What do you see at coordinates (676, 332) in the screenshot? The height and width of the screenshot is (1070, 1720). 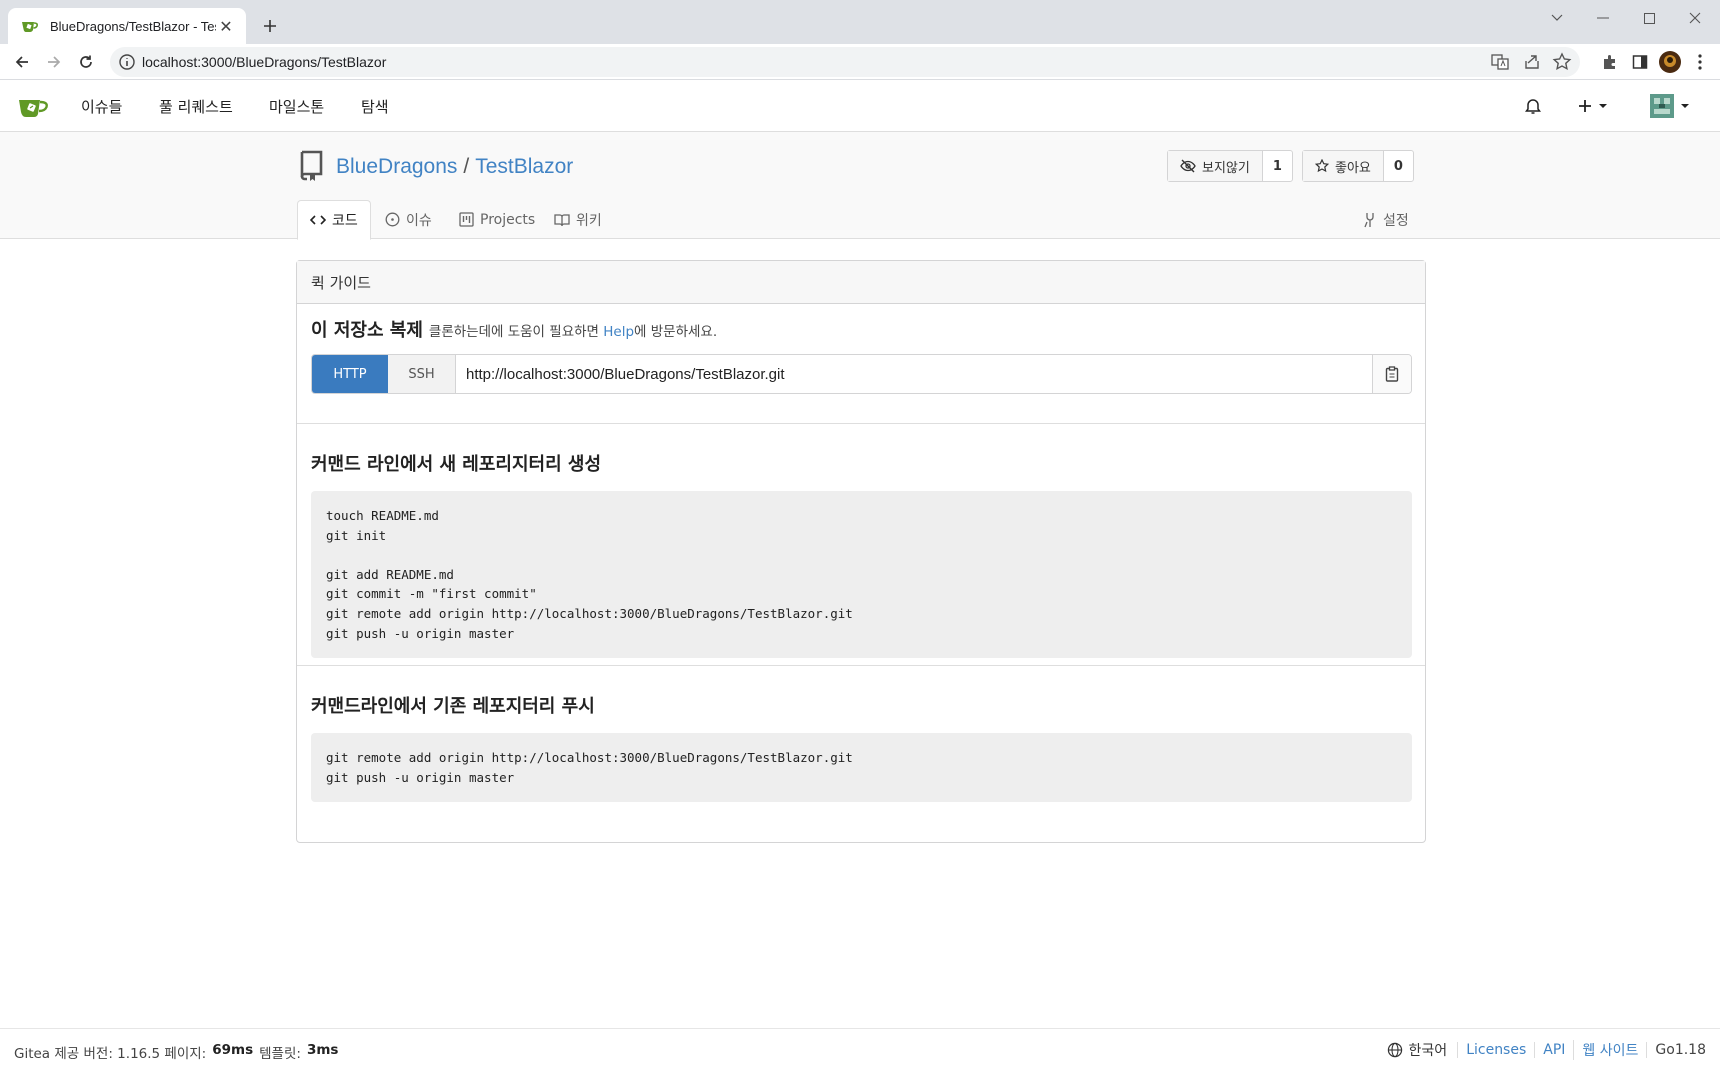 I see `clone-hint-post: 에 방문하세요.` at bounding box center [676, 332].